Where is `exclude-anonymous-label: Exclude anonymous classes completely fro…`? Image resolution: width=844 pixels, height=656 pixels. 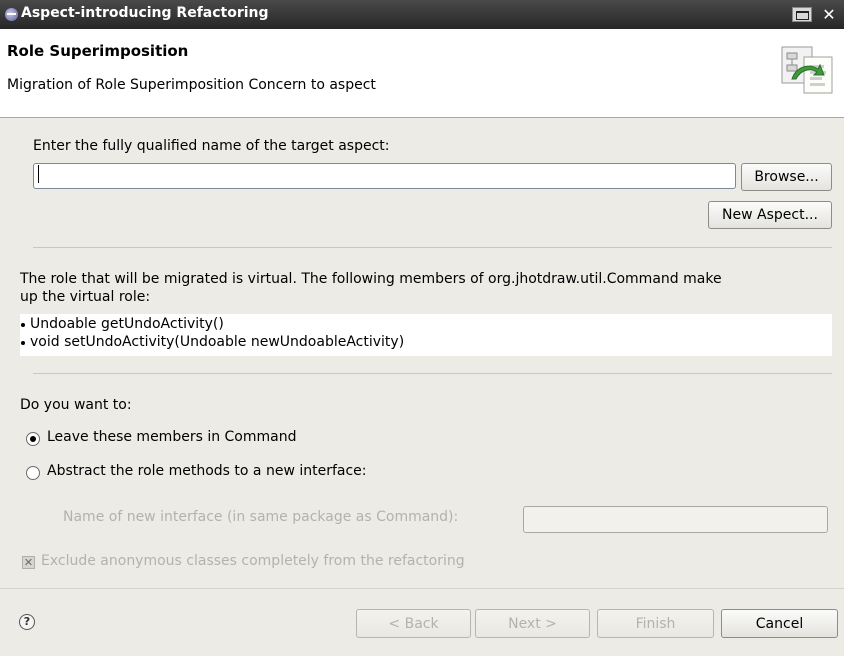
exclude-anonymous-label: Exclude anonymous classes completely fro… is located at coordinates (253, 561).